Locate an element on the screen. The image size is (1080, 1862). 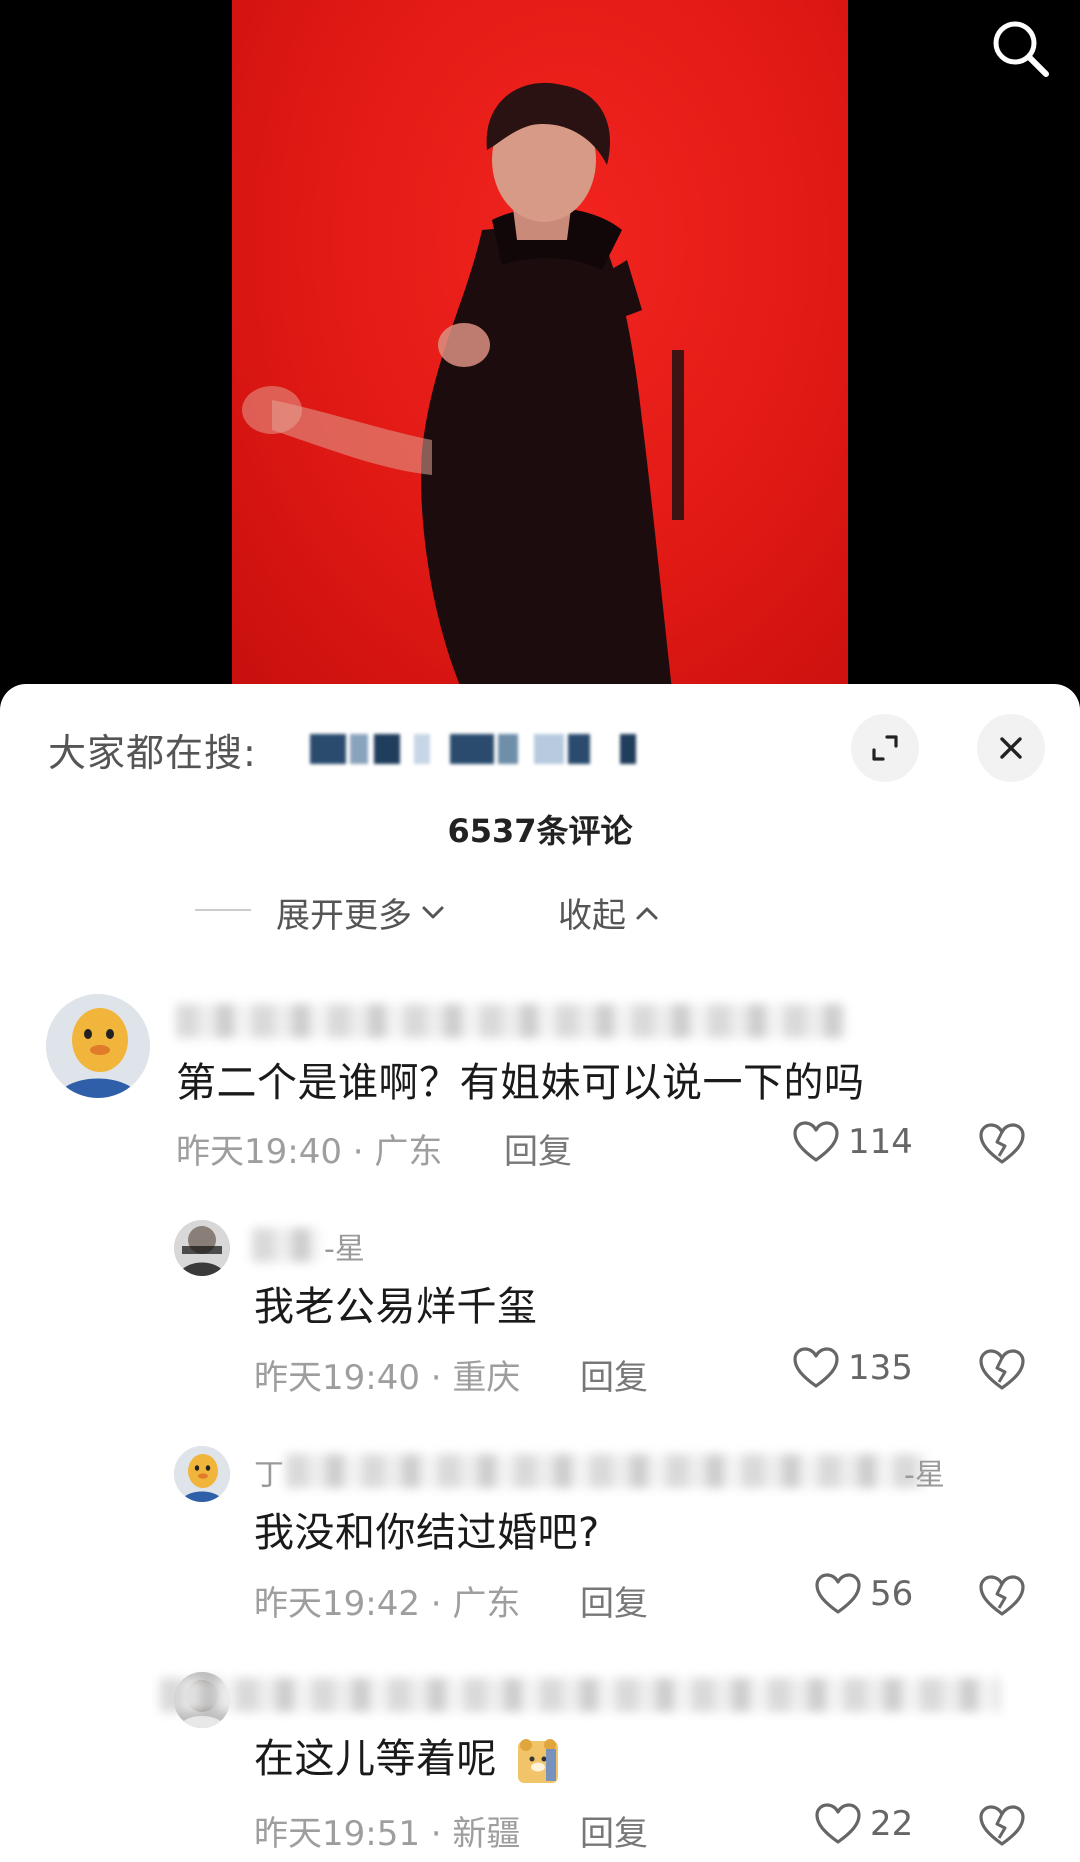
collapse-label: 收起 is located at coordinates (592, 916).